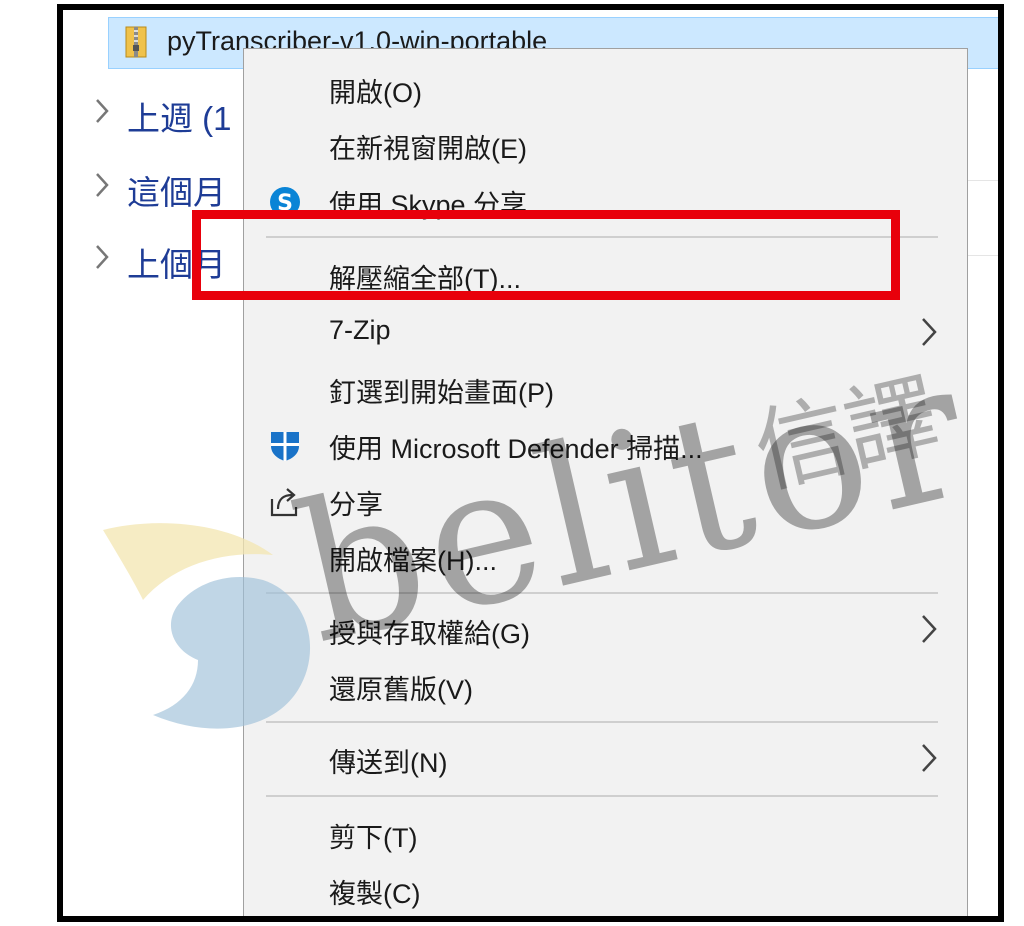  Describe the element at coordinates (428, 205) in the screenshot. I see `menu-item-label: 使用 Skype 分享` at that location.